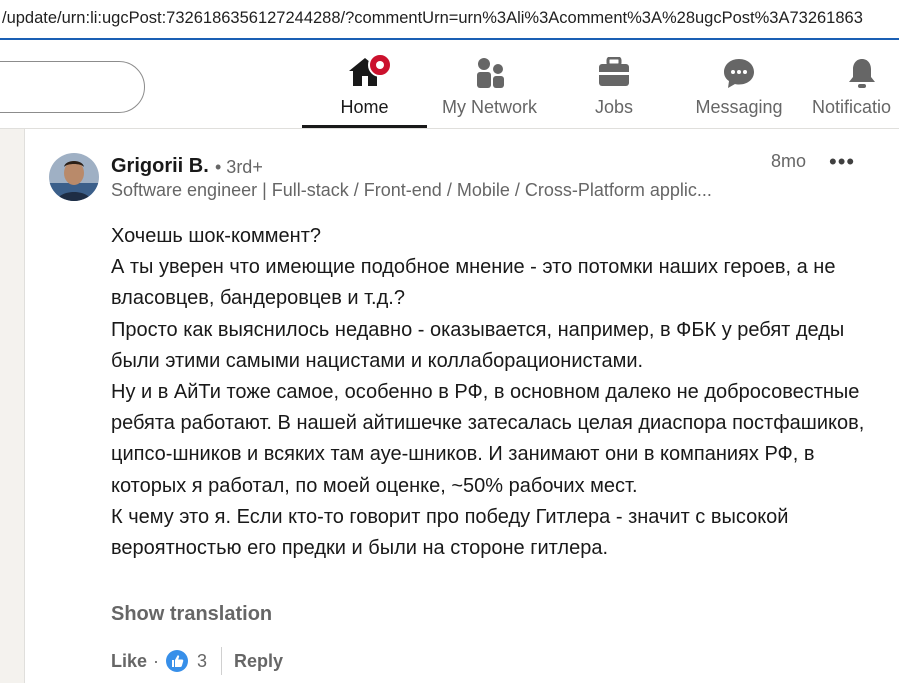  Describe the element at coordinates (72, 87) in the screenshot. I see `search-input` at that location.